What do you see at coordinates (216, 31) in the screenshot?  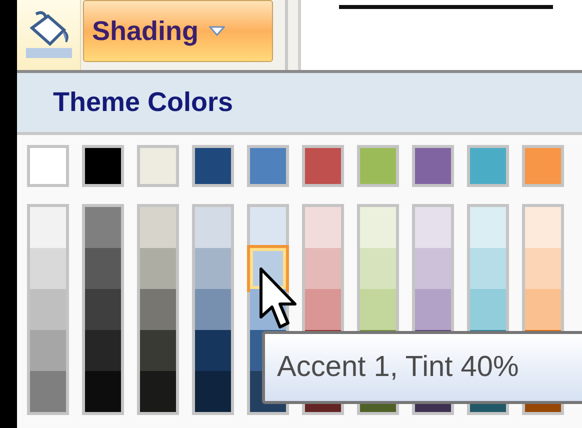 I see `dropdown-arrow-icon` at bounding box center [216, 31].